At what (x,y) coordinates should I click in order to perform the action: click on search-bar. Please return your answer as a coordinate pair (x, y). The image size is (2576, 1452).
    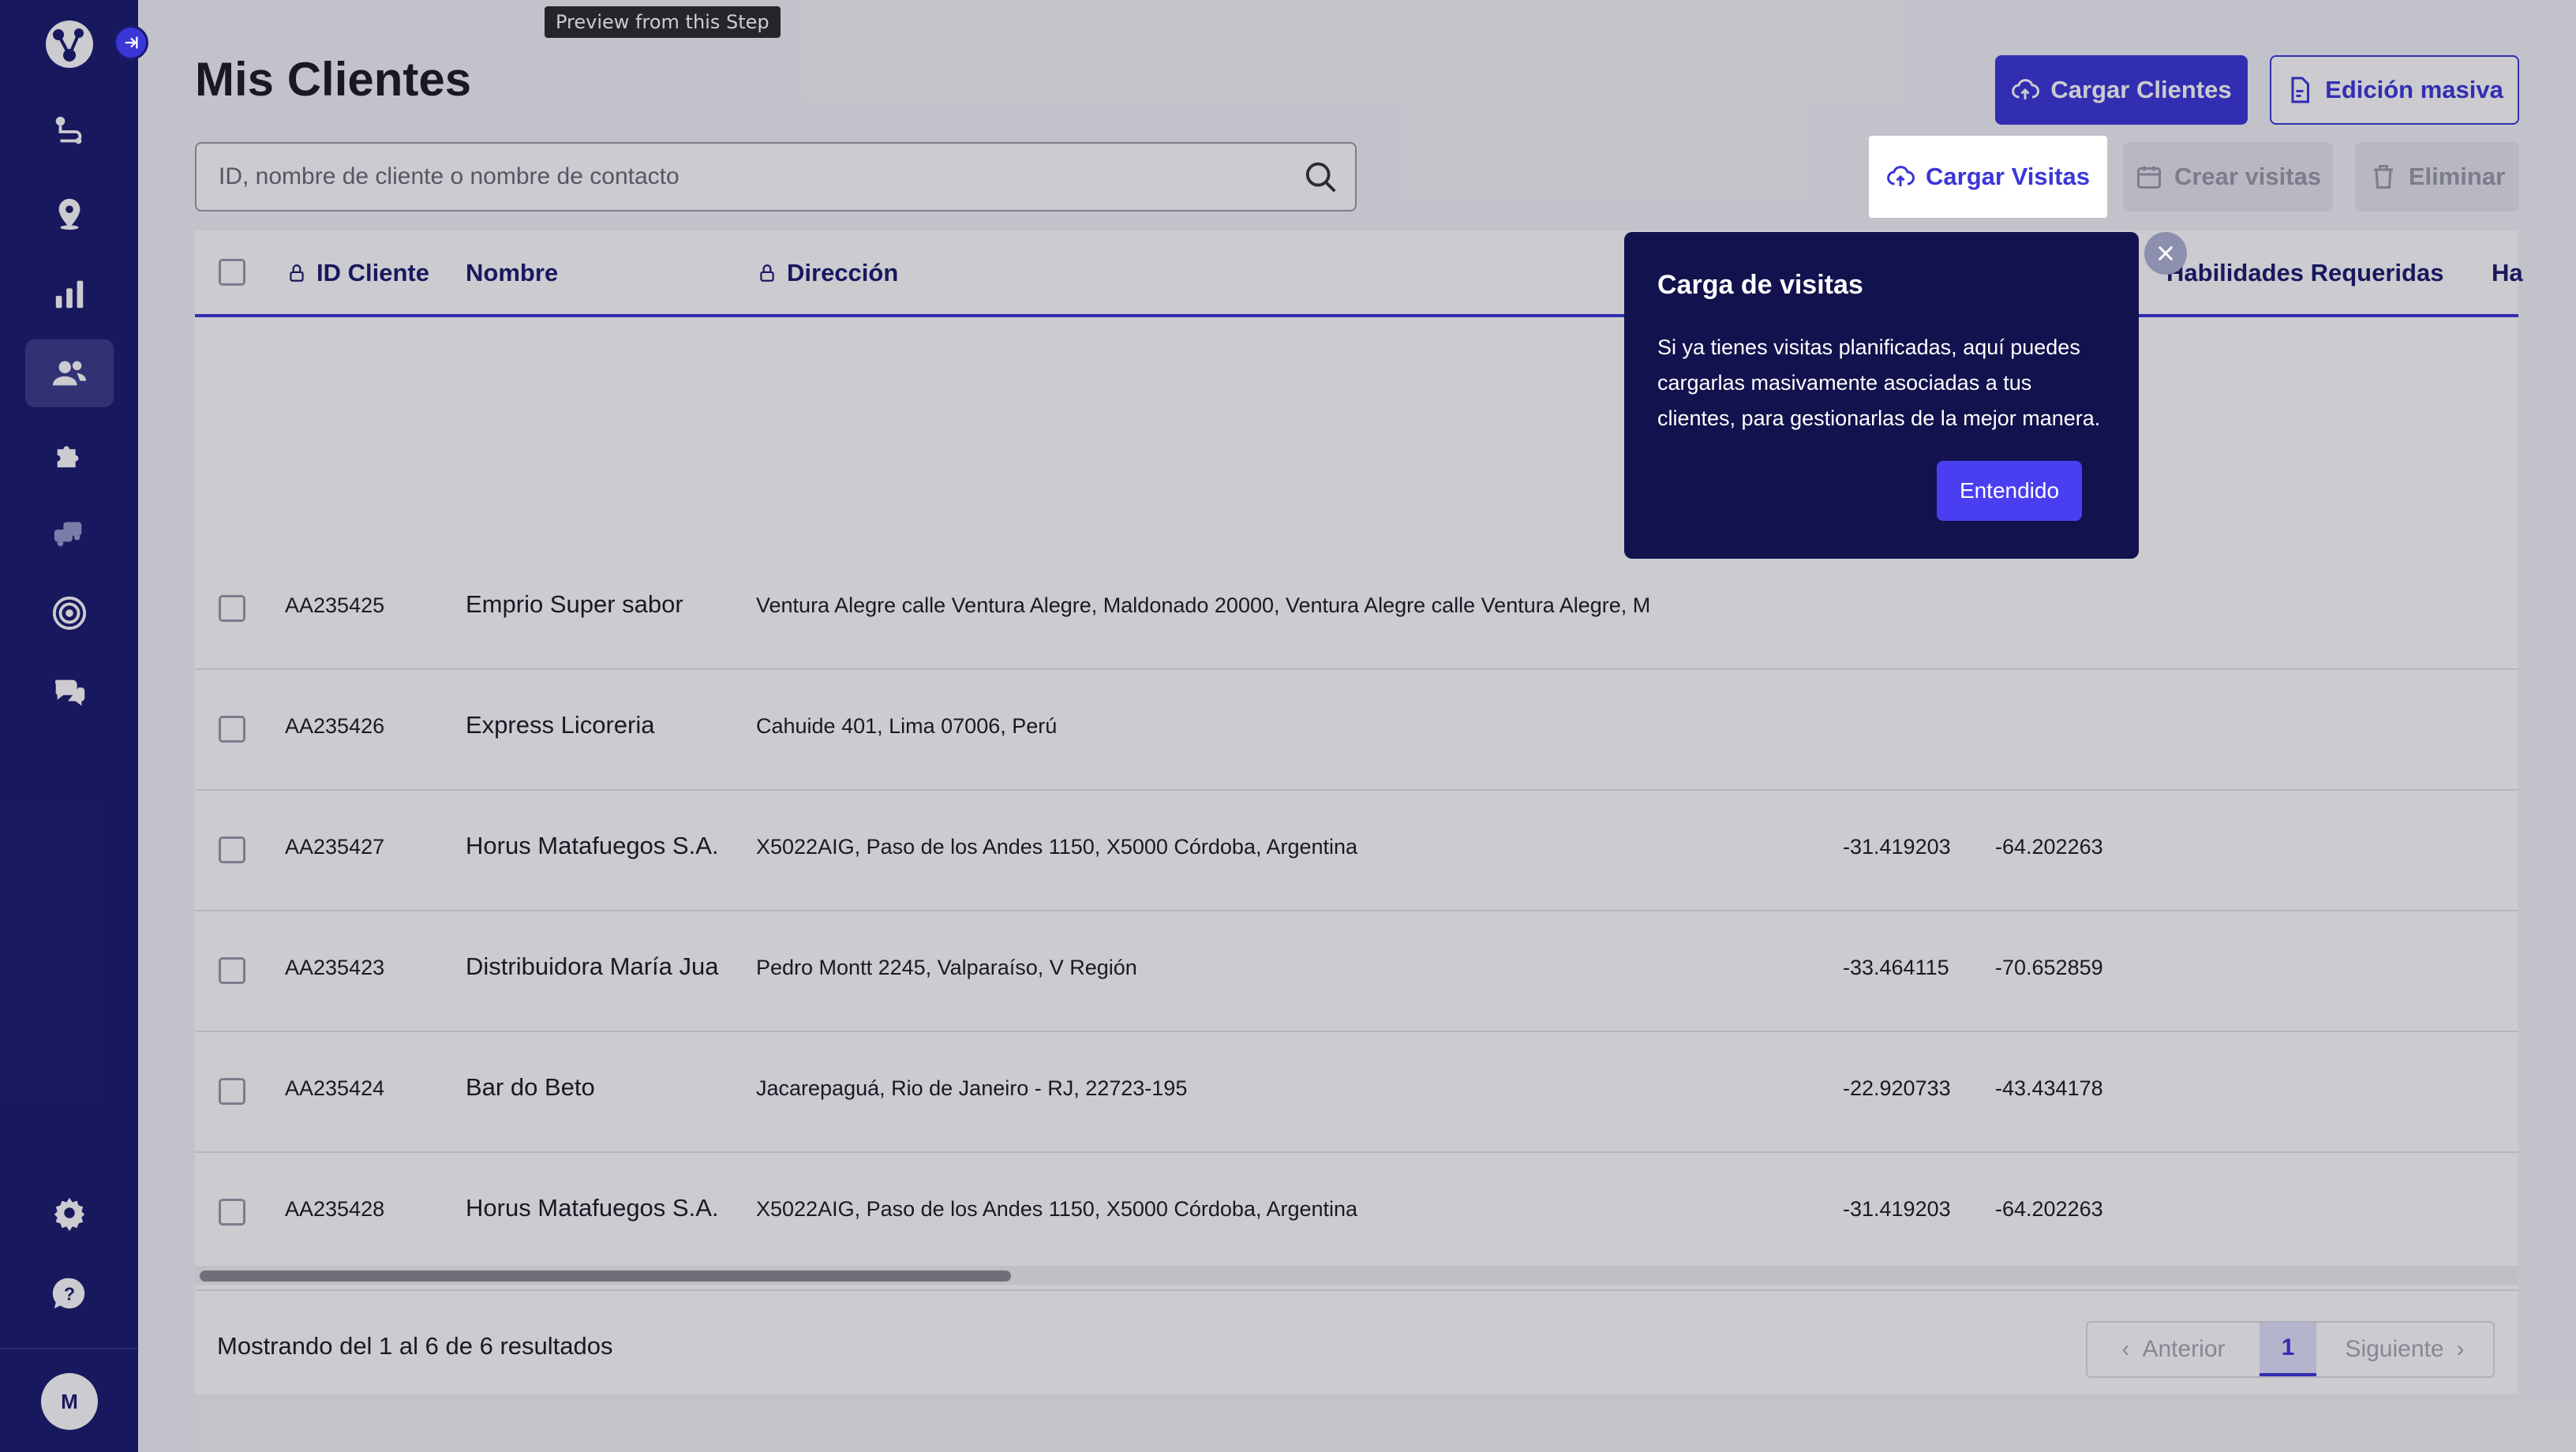
    Looking at the image, I should click on (776, 176).